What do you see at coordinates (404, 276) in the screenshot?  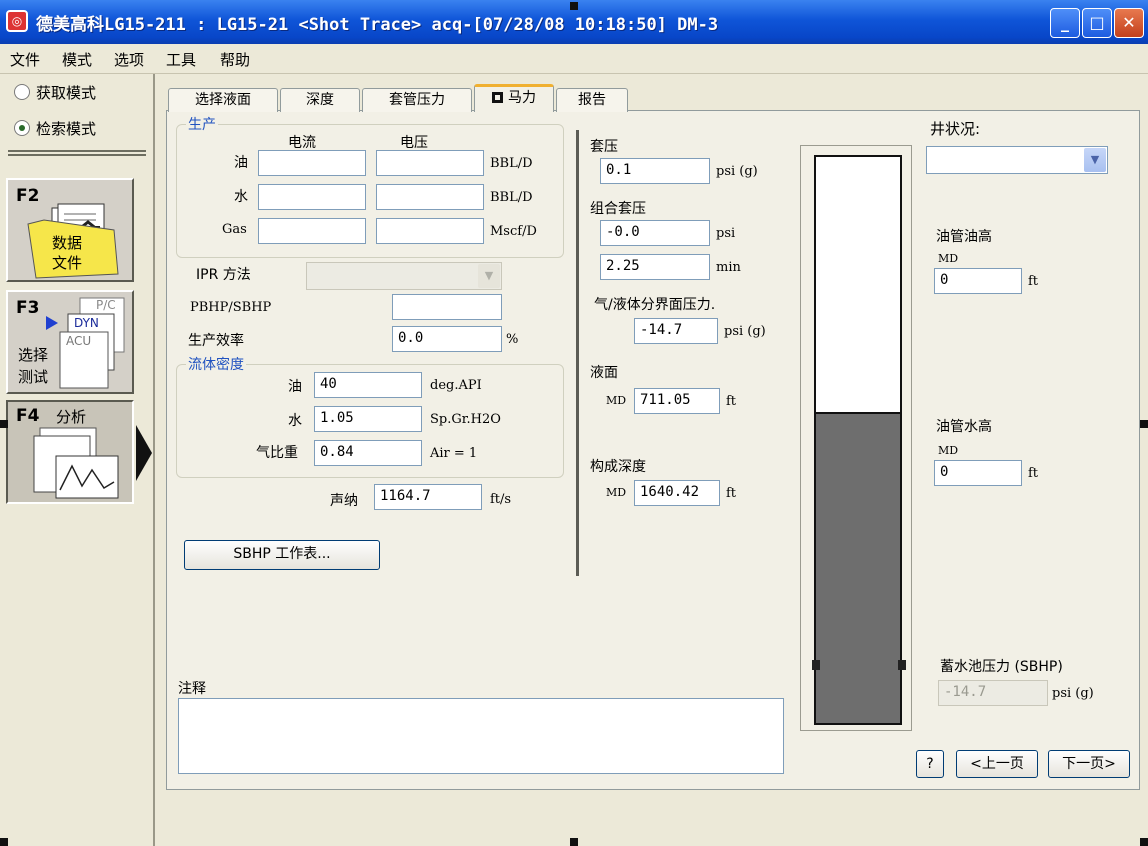 I see `ipr-method-select: ▼` at bounding box center [404, 276].